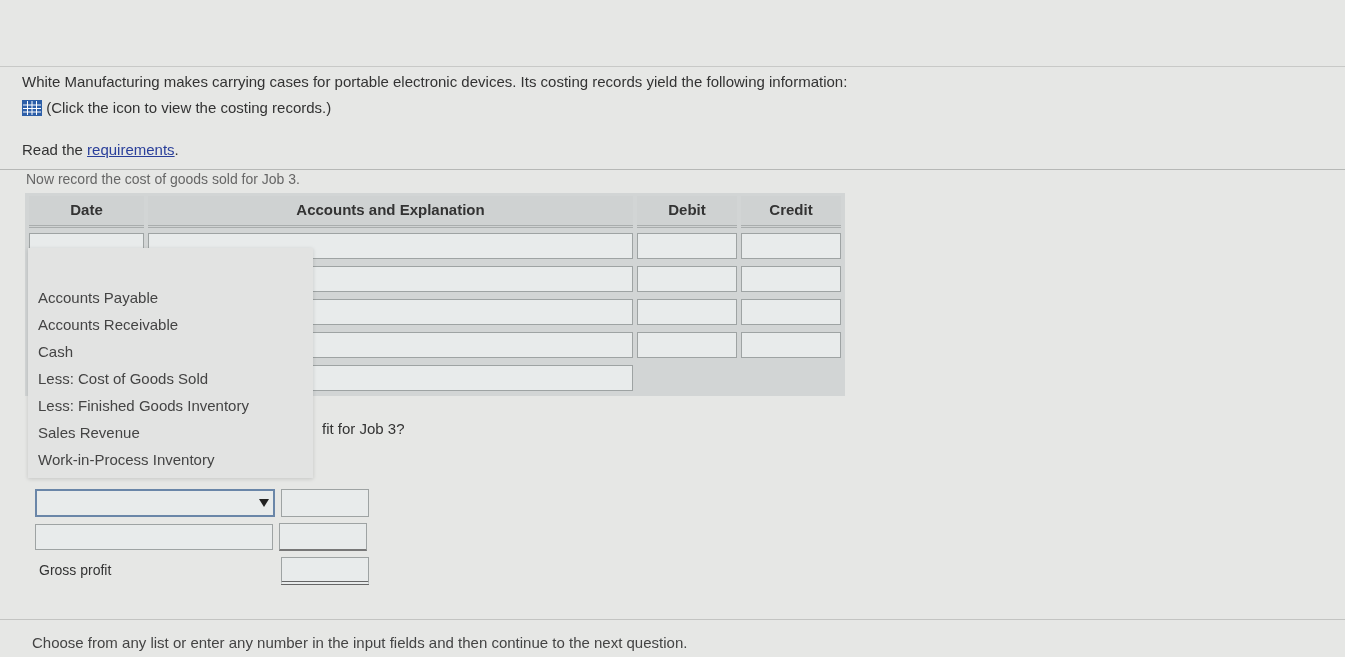  What do you see at coordinates (163, 179) in the screenshot?
I see `instruction-text: Now record the cost of goods sold for Job 3.` at bounding box center [163, 179].